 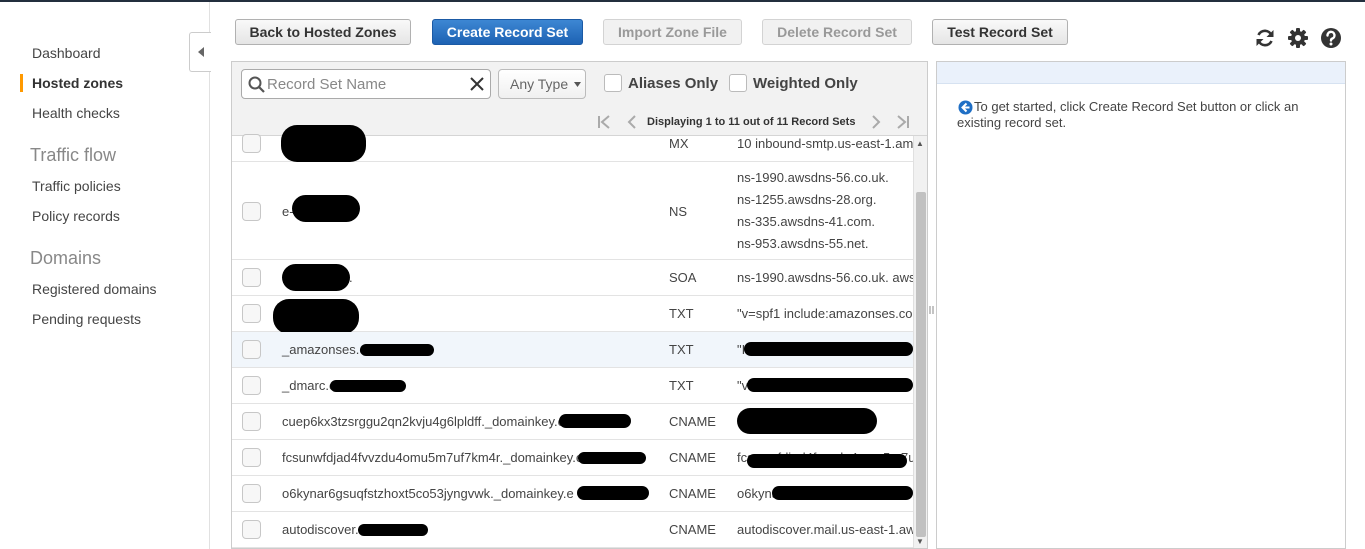 I want to click on table-row: _dmarc.e TXT "v, so click(x=572, y=386).